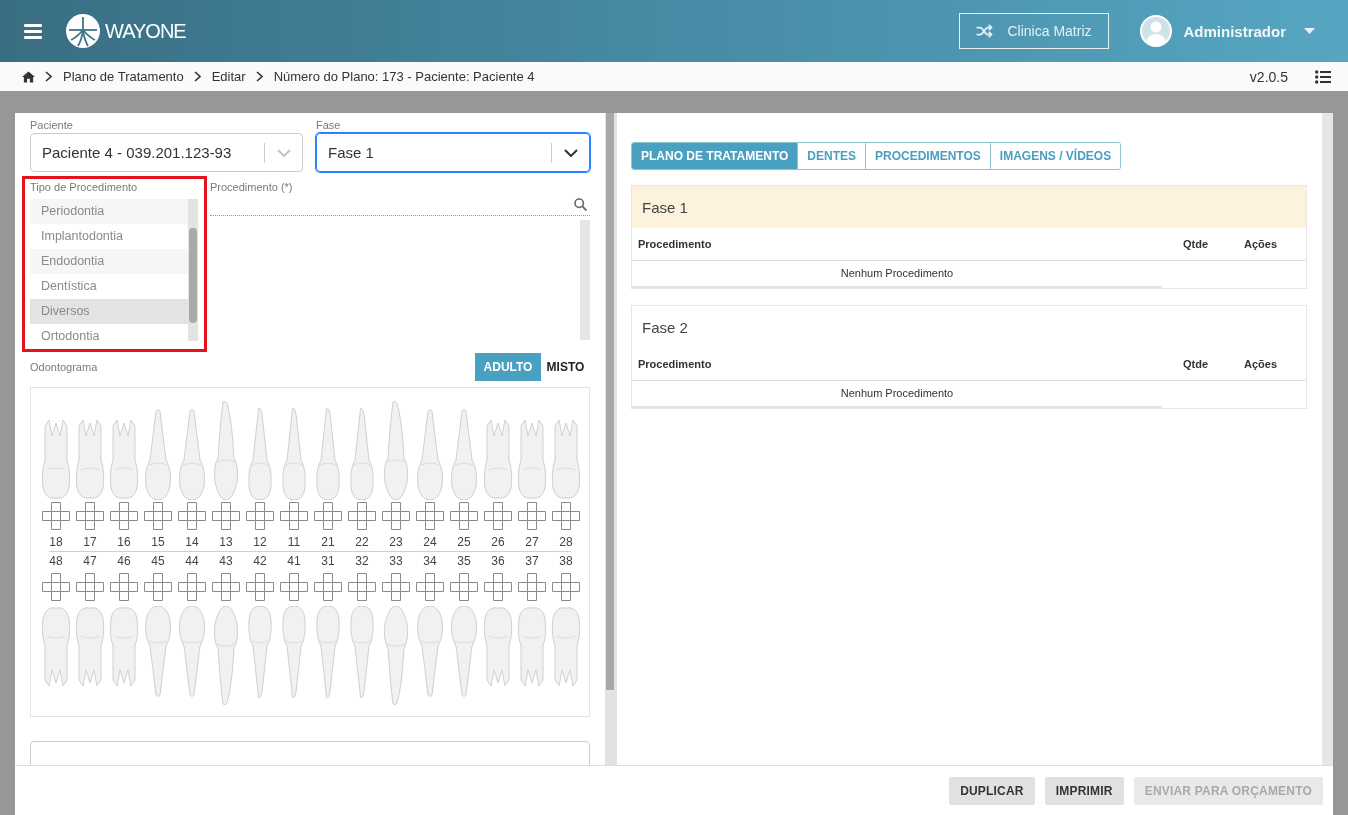 This screenshot has width=1348, height=815. What do you see at coordinates (362, 561) in the screenshot?
I see `tooth-number: 32` at bounding box center [362, 561].